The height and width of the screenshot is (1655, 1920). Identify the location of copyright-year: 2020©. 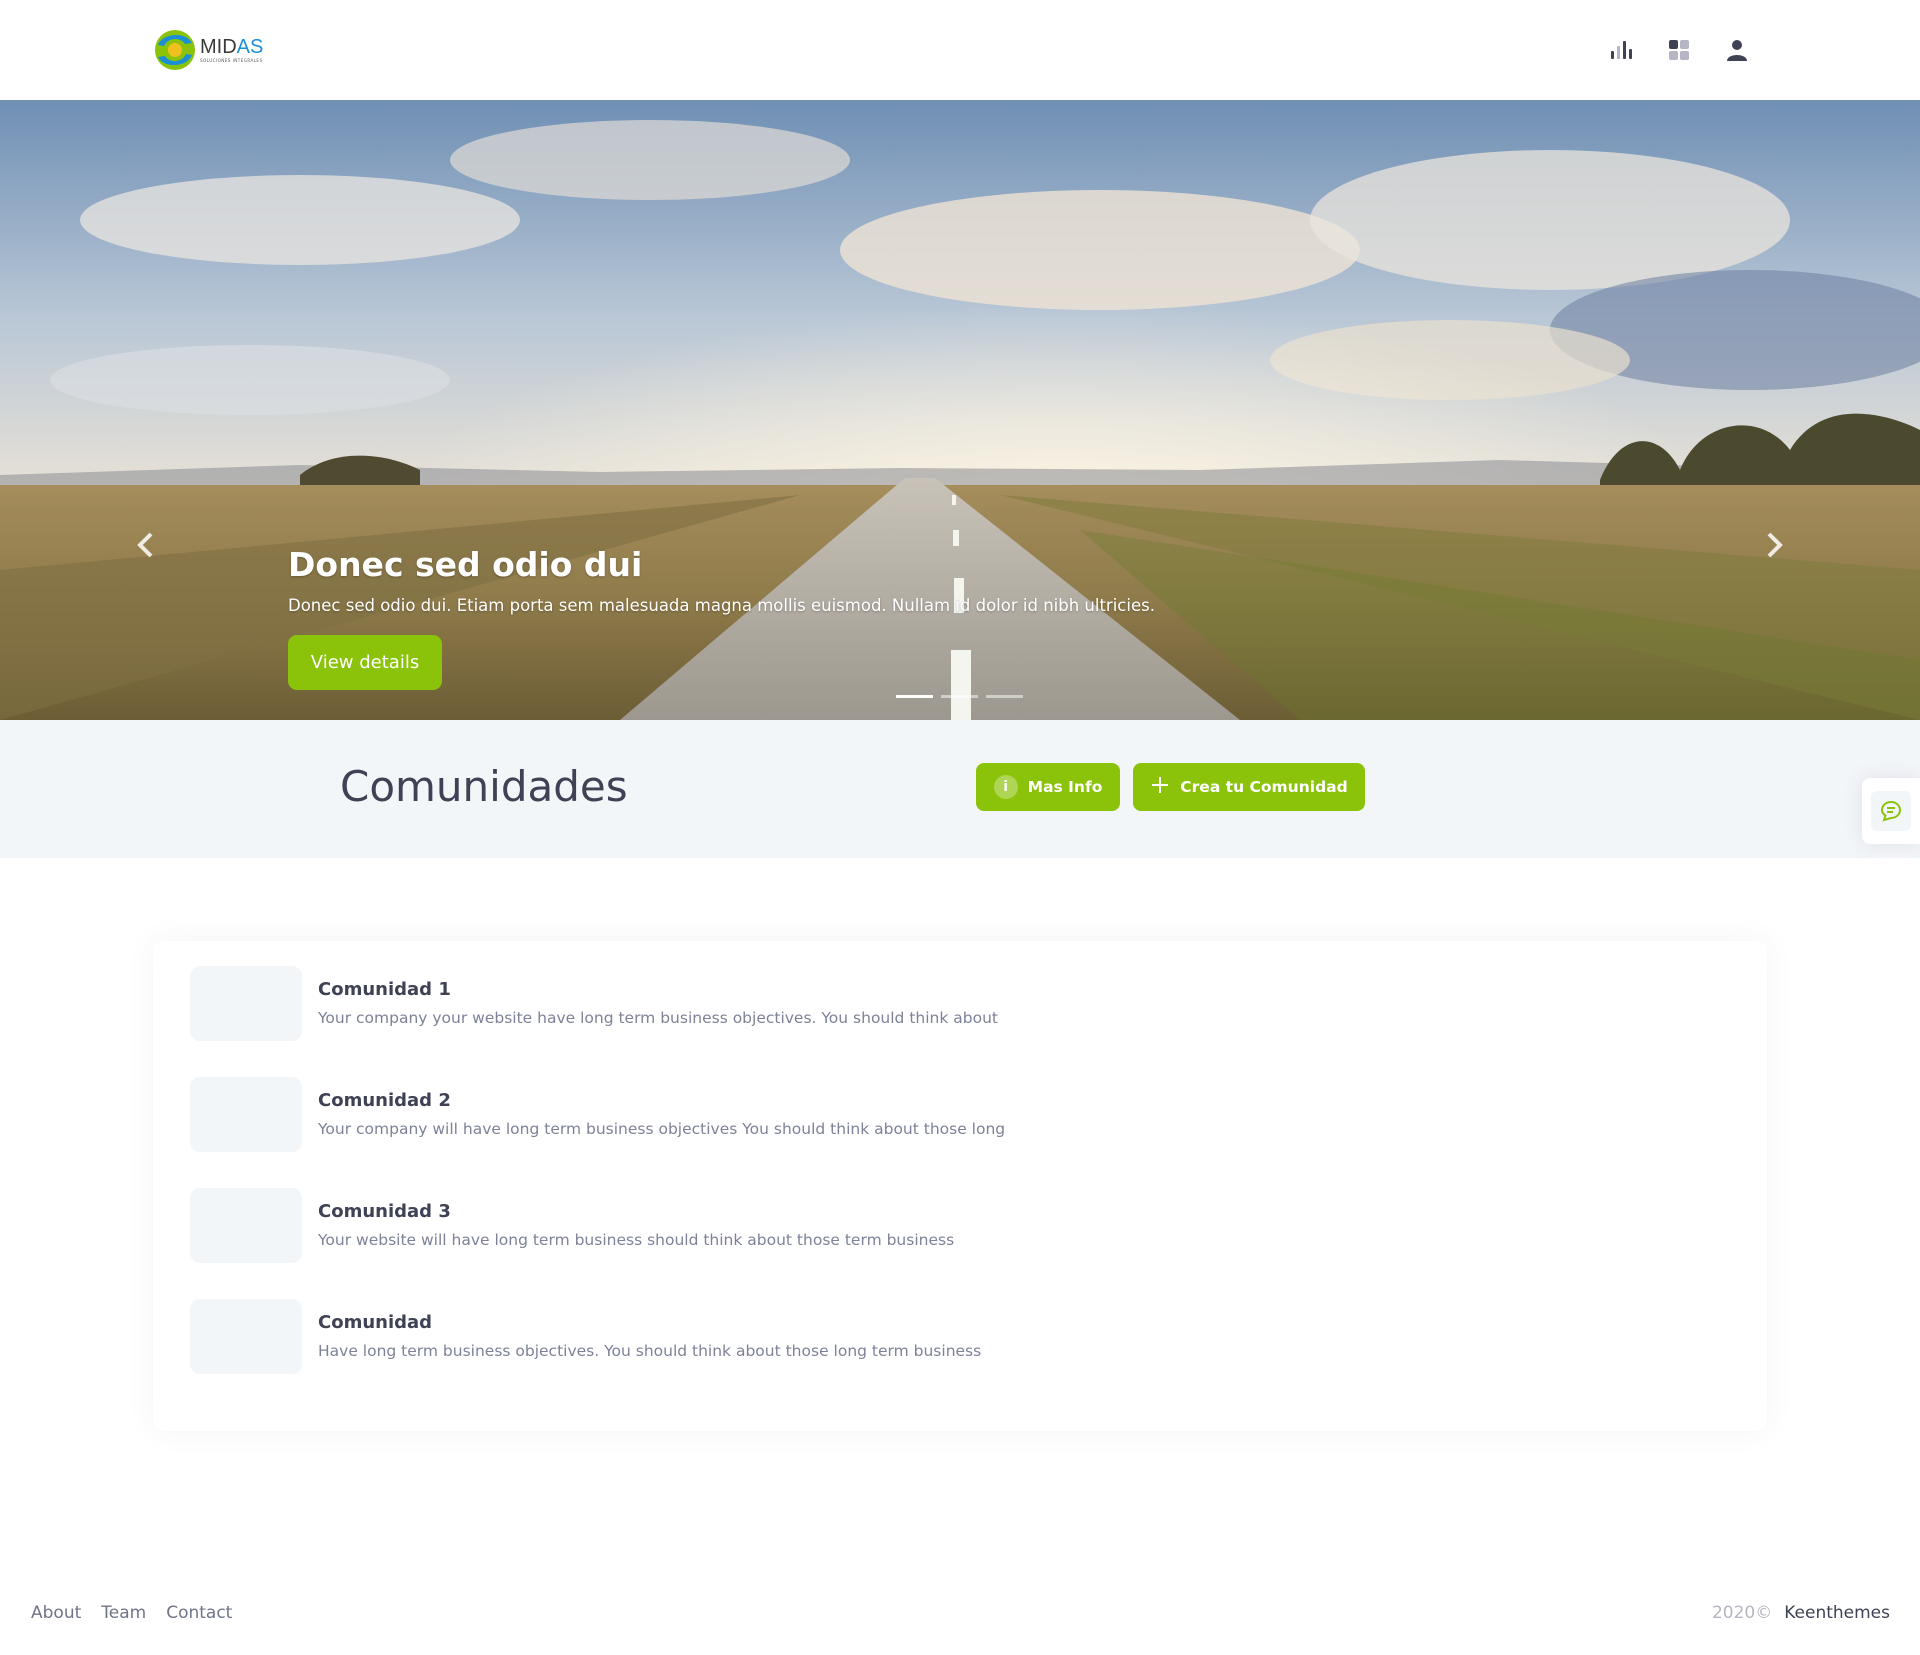
(1742, 1613).